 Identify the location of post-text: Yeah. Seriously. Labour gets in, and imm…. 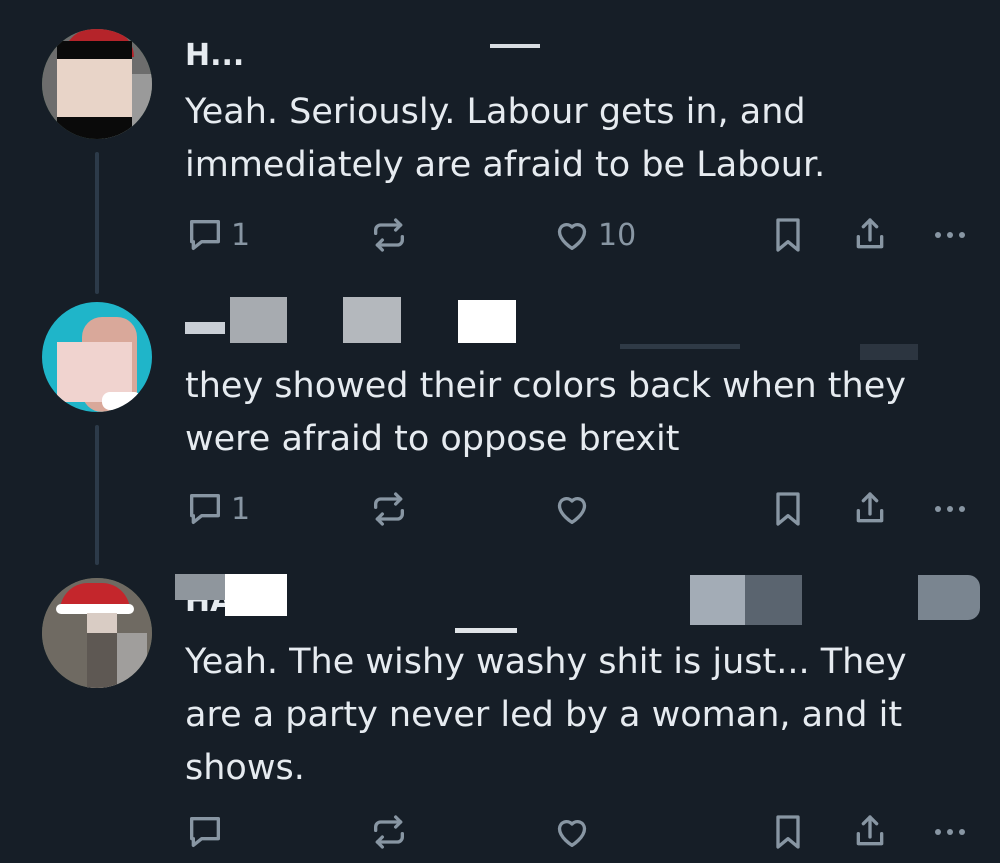
(505, 138).